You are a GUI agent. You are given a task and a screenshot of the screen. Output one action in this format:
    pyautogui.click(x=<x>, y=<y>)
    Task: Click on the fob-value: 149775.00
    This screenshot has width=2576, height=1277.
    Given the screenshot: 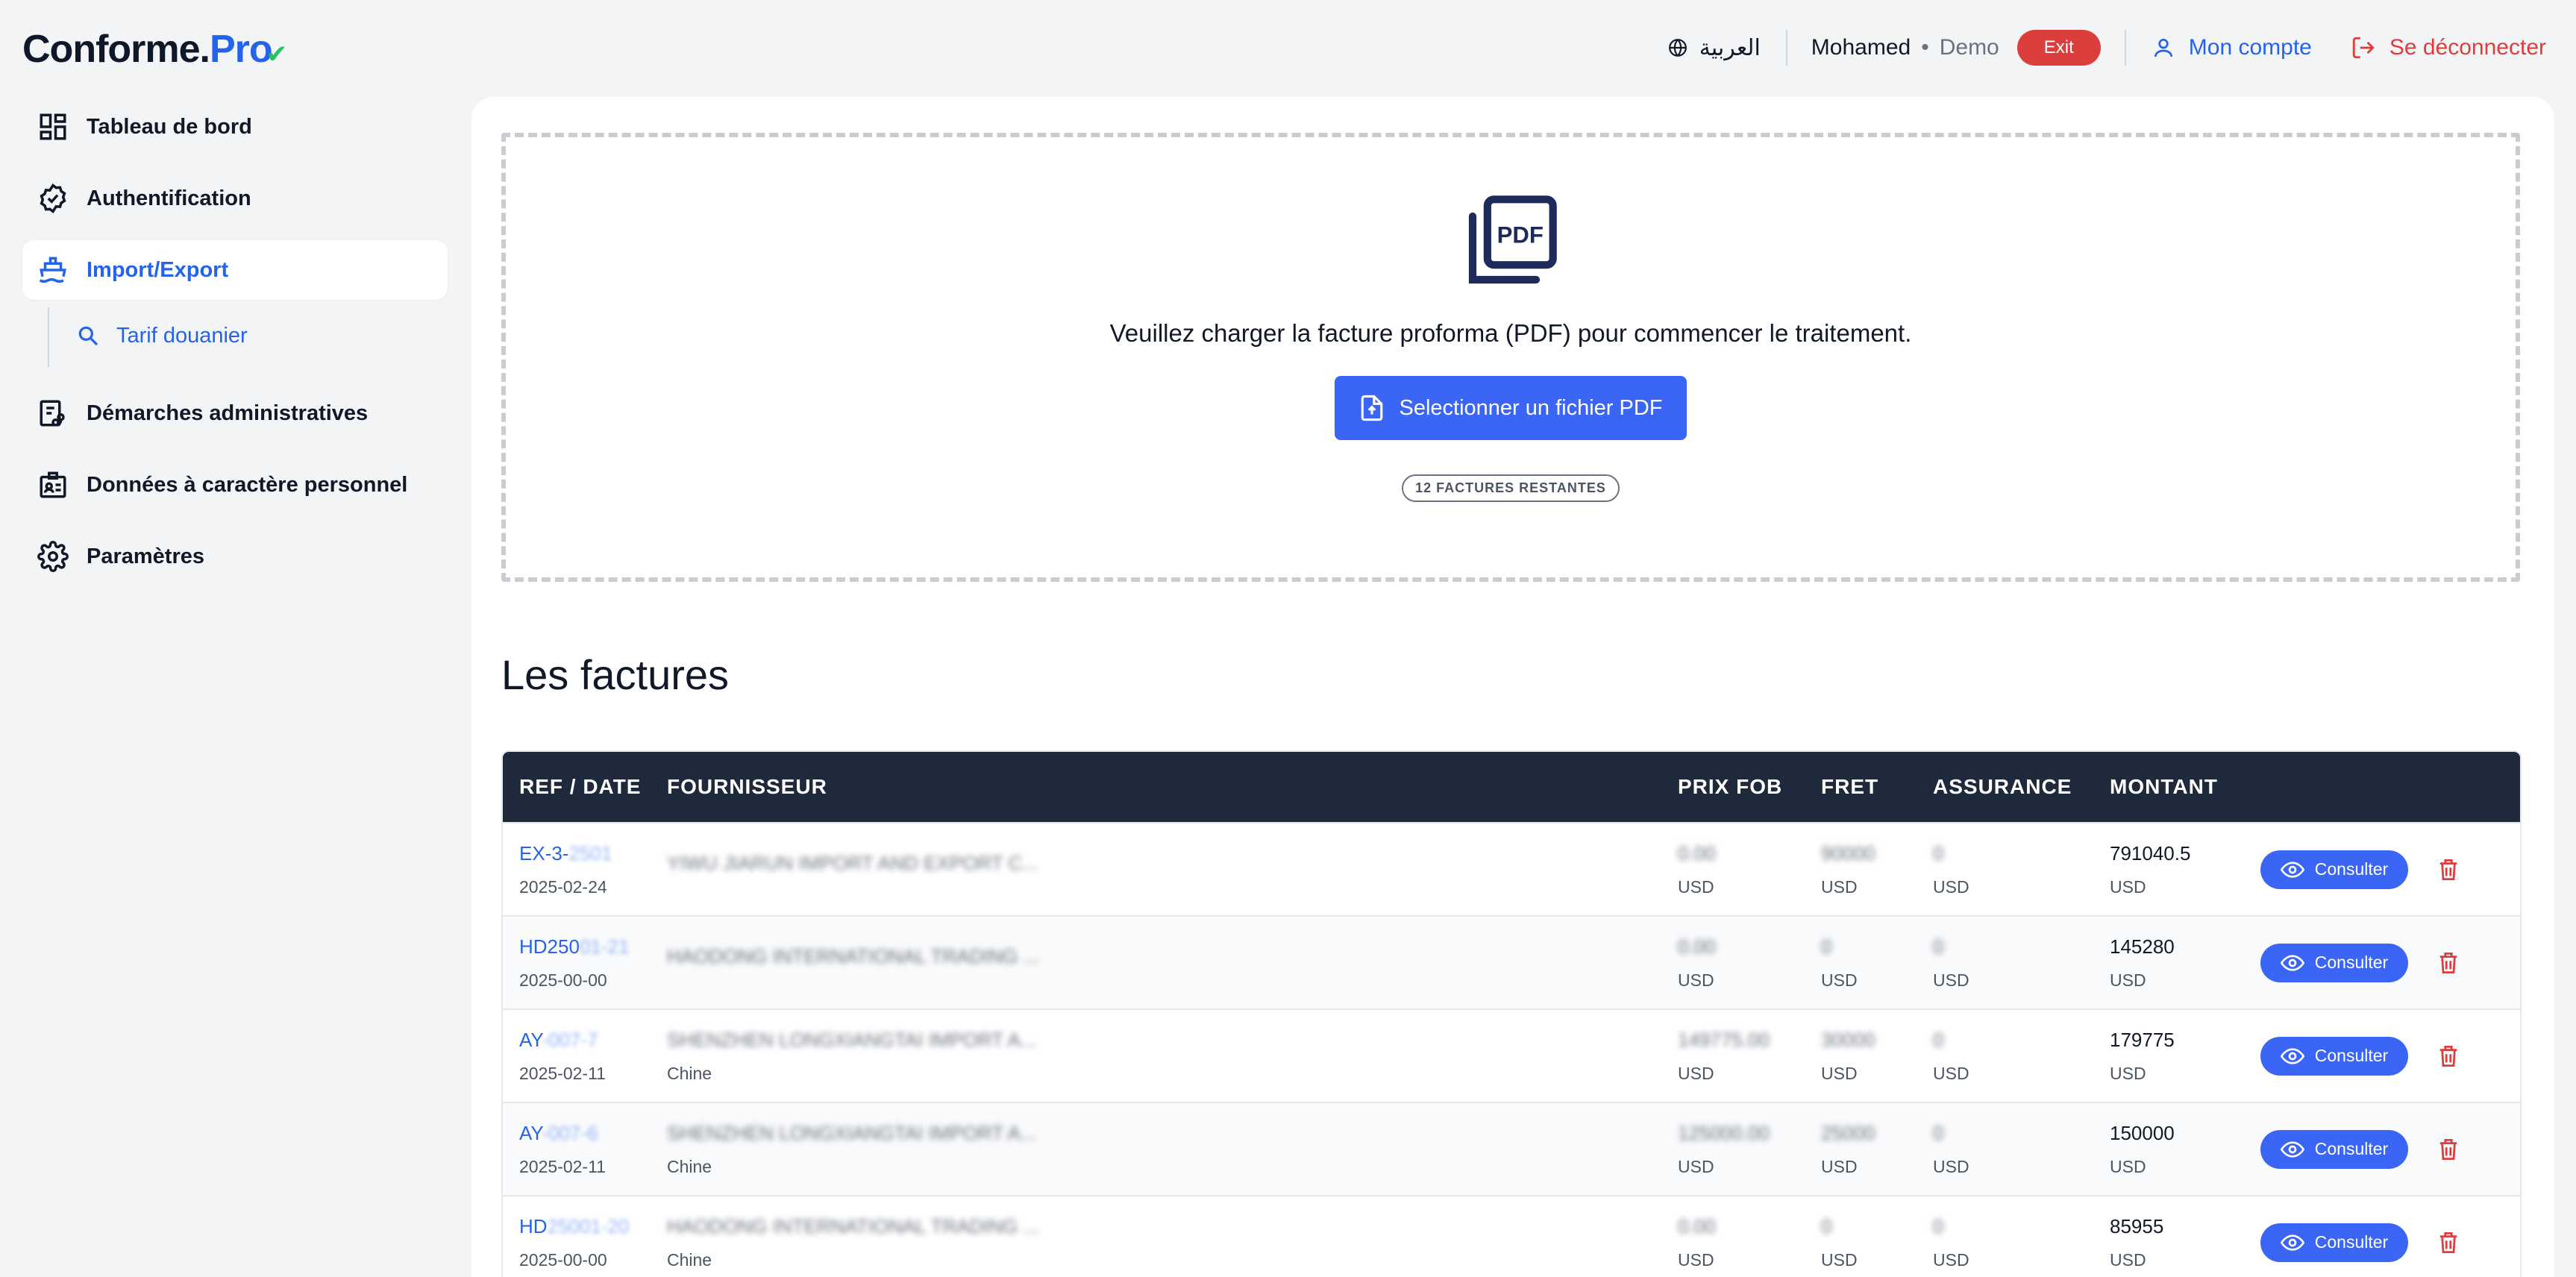 What is the action you would take?
    pyautogui.click(x=1724, y=1039)
    